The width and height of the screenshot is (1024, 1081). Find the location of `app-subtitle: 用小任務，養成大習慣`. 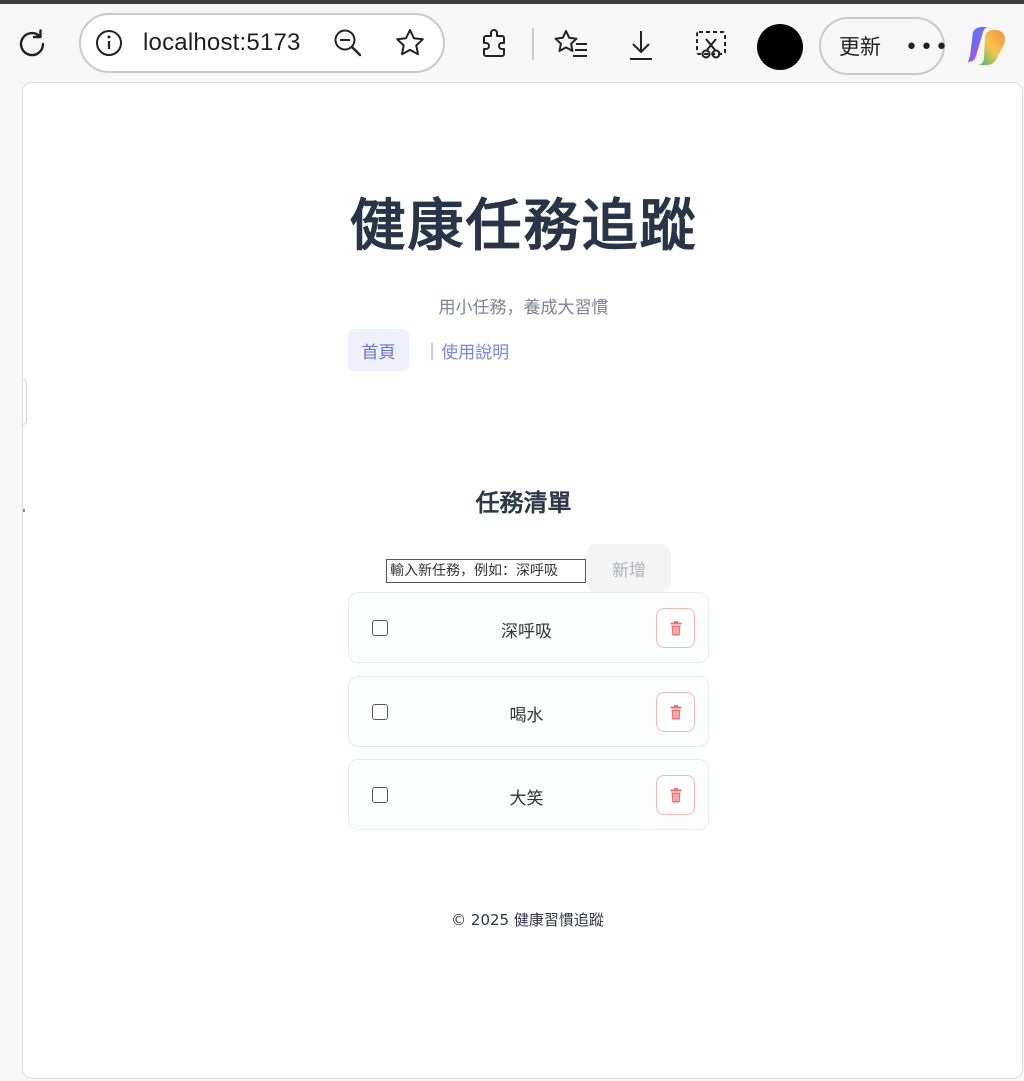

app-subtitle: 用小任務，養成大習慣 is located at coordinates (523, 308).